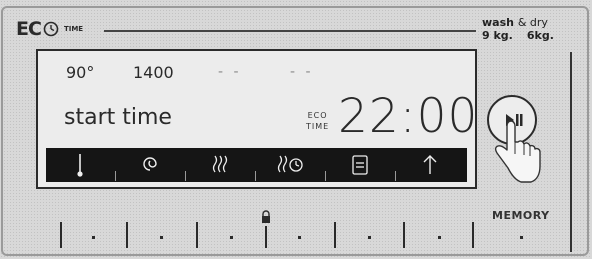 The width and height of the screenshot is (592, 259). What do you see at coordinates (29, 29) in the screenshot?
I see `eco-logo-text: EC` at bounding box center [29, 29].